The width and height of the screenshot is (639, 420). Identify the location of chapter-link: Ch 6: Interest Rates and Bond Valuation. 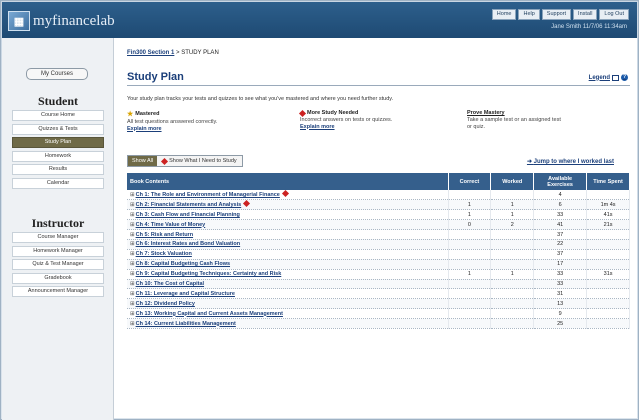
(188, 244).